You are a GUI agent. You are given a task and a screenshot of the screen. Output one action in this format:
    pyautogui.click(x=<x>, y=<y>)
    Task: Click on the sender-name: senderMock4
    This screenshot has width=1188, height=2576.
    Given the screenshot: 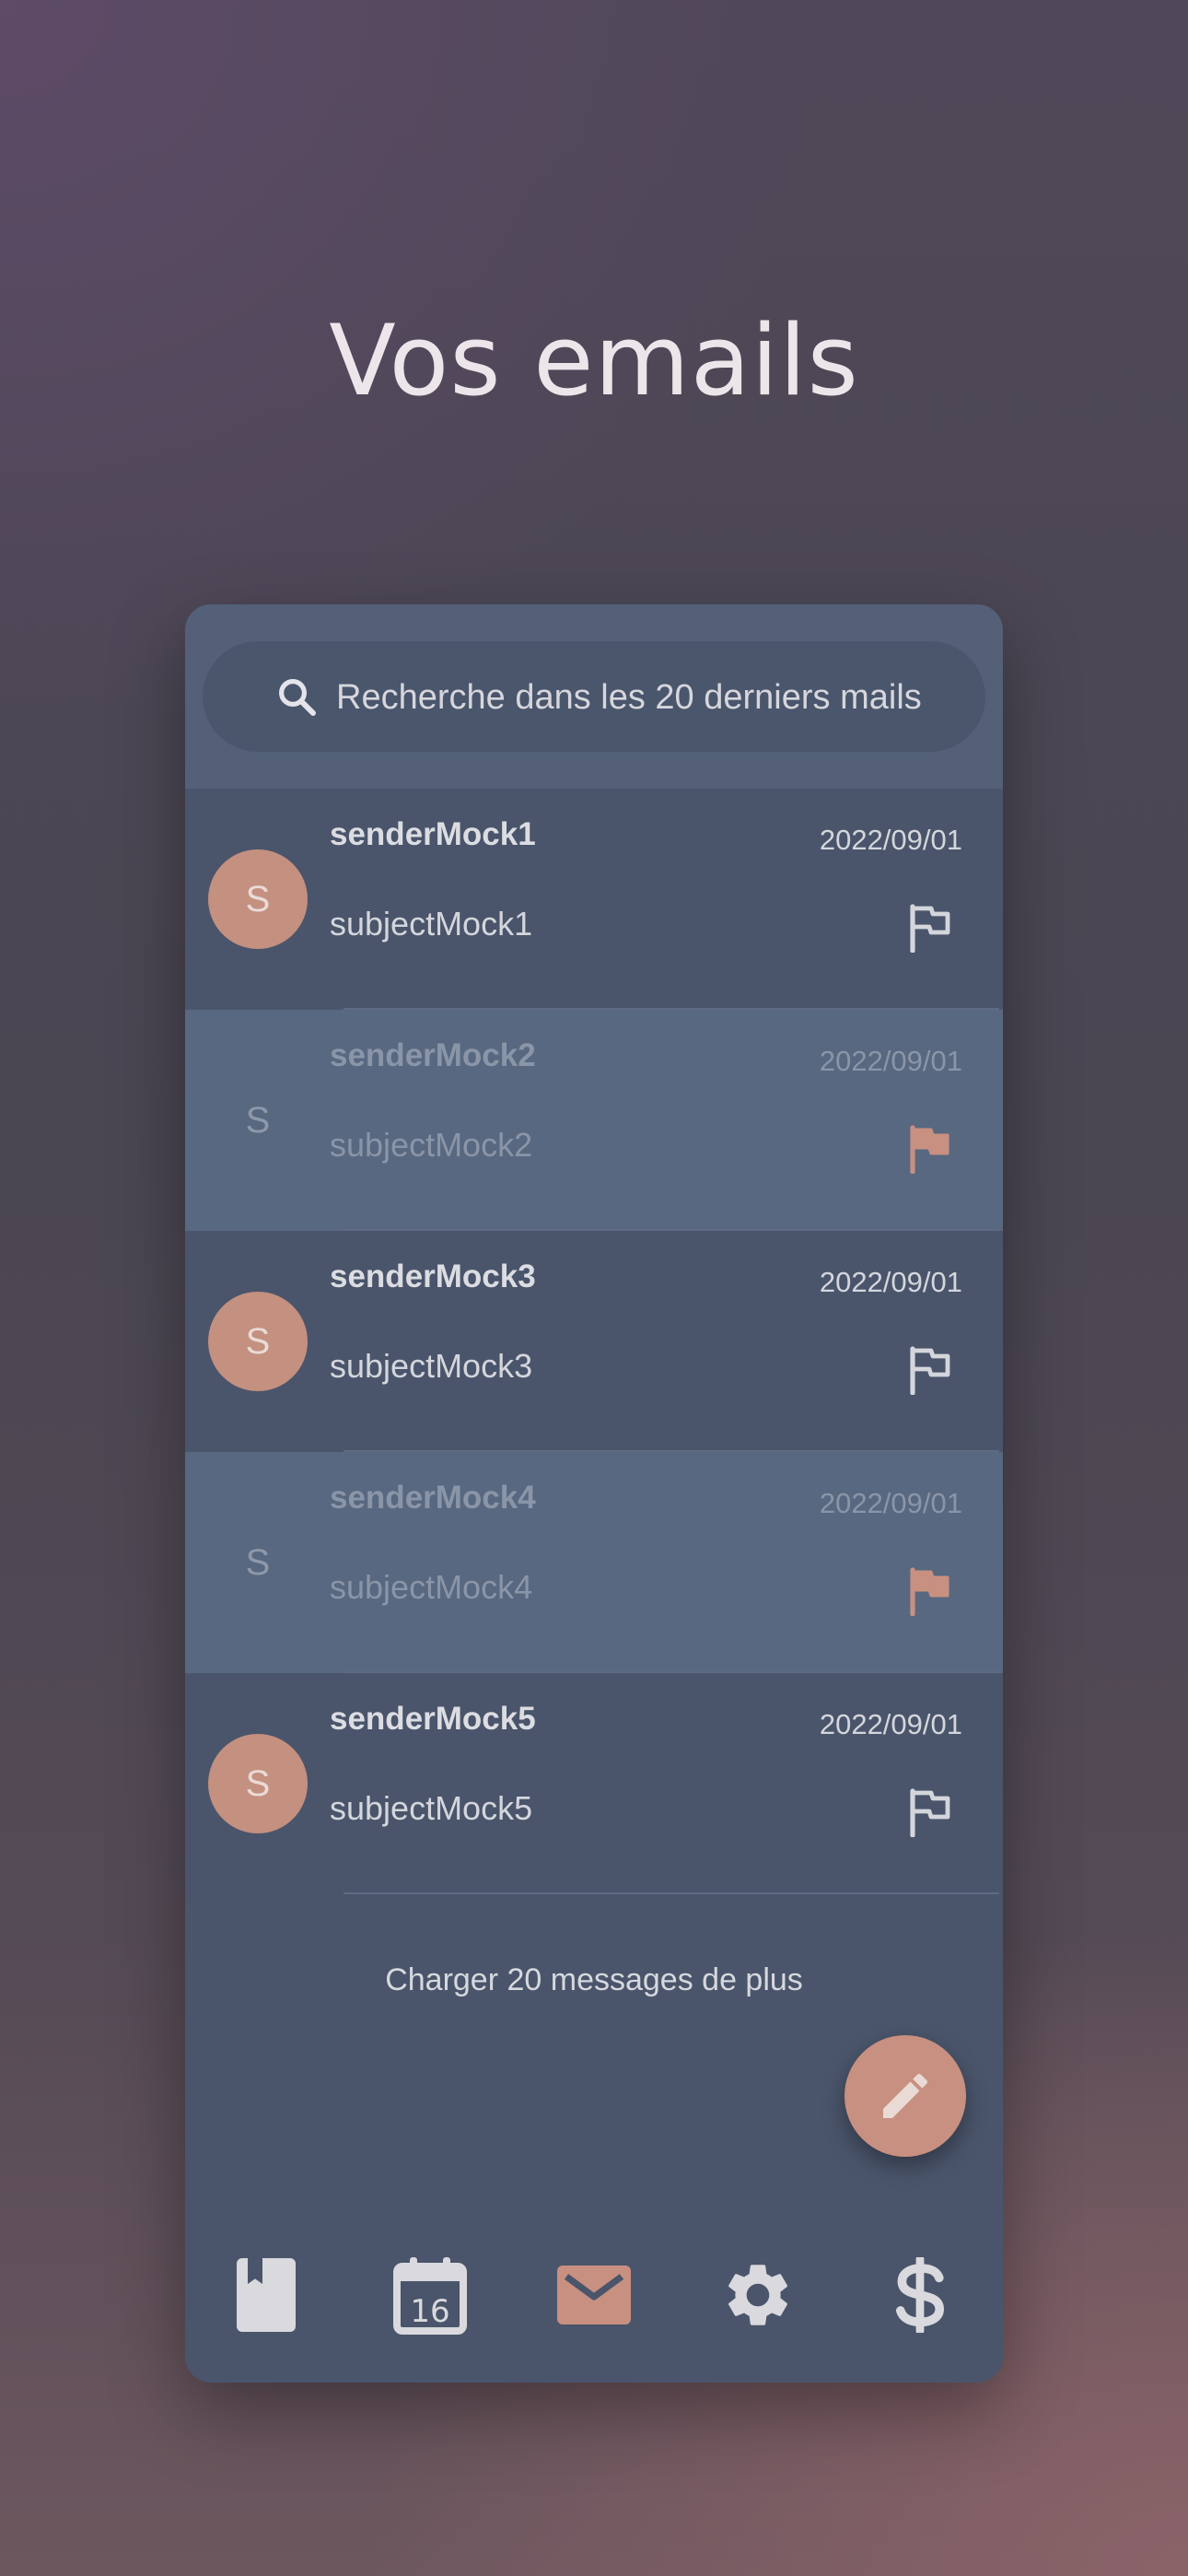 What is the action you would take?
    pyautogui.click(x=433, y=1498)
    